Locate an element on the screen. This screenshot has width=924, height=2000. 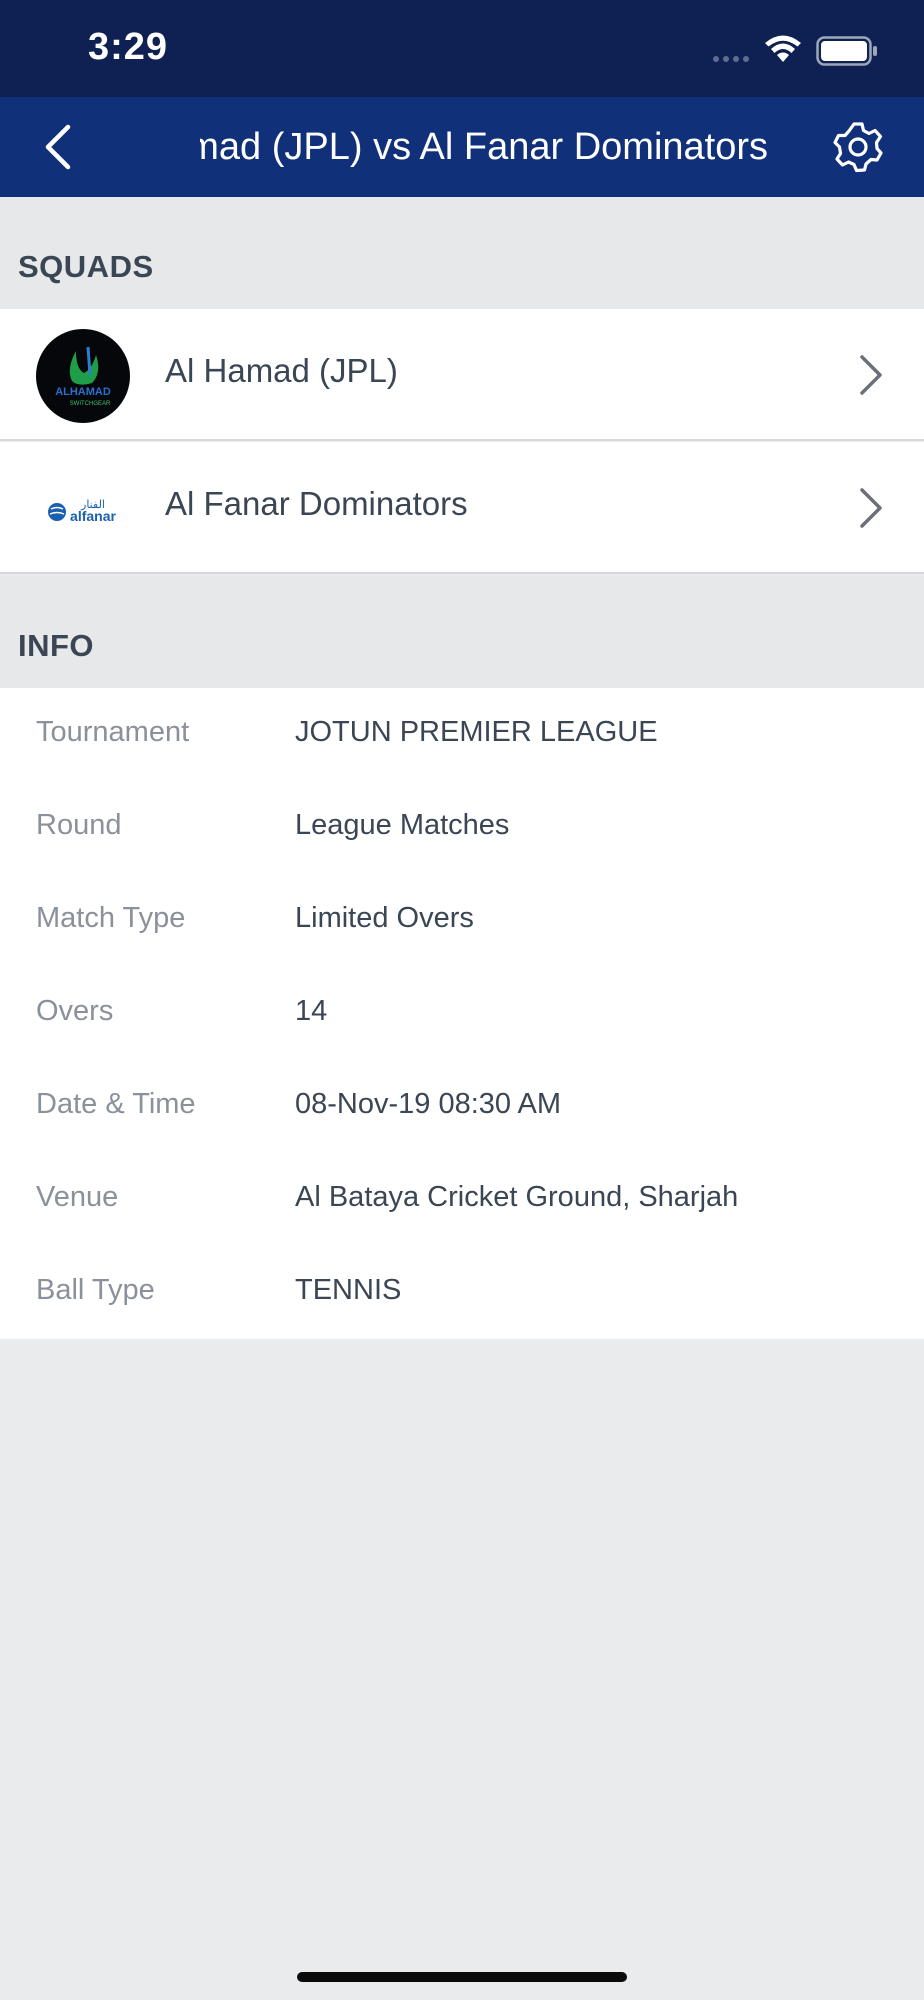
nav-title-container: Al Hamad (JPL) vs Al Fanar Dominators is located at coordinates (500, 147).